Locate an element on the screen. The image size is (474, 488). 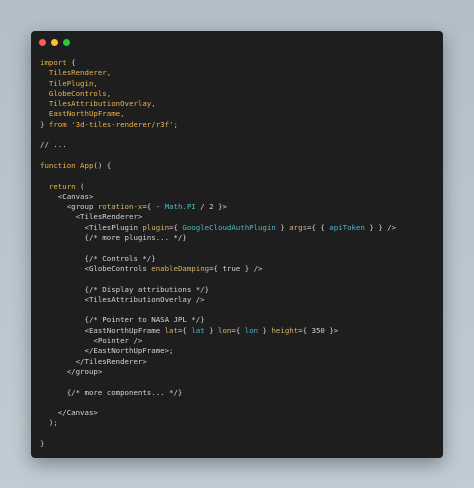
close-button is located at coordinates (42, 42).